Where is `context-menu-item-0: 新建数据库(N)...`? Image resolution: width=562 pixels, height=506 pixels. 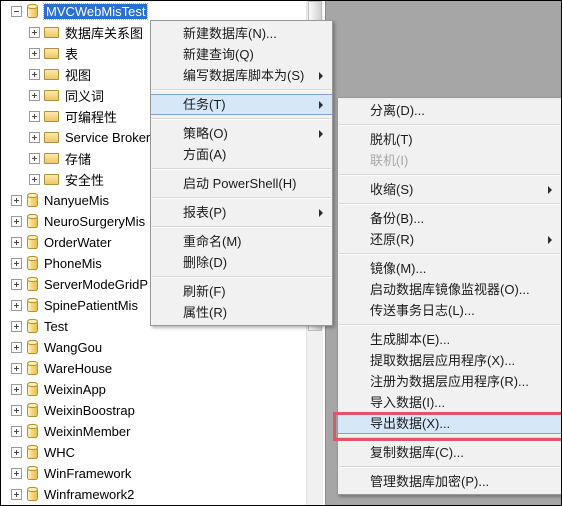 context-menu-item-0: 新建数据库(N)... is located at coordinates (241, 33).